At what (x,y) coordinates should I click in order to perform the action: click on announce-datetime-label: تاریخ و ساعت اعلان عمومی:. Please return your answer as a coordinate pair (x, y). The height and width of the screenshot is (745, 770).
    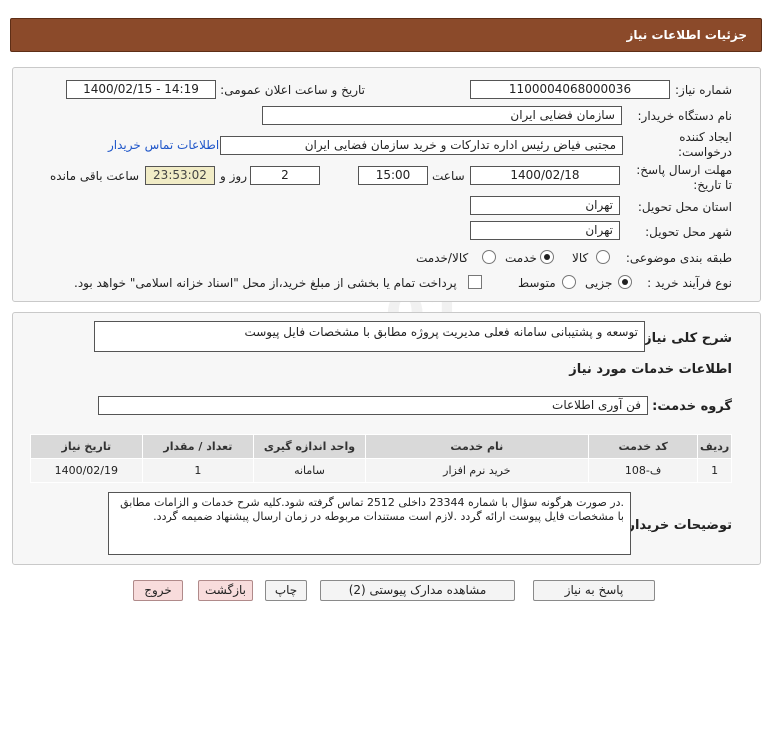
    Looking at the image, I should click on (292, 90).